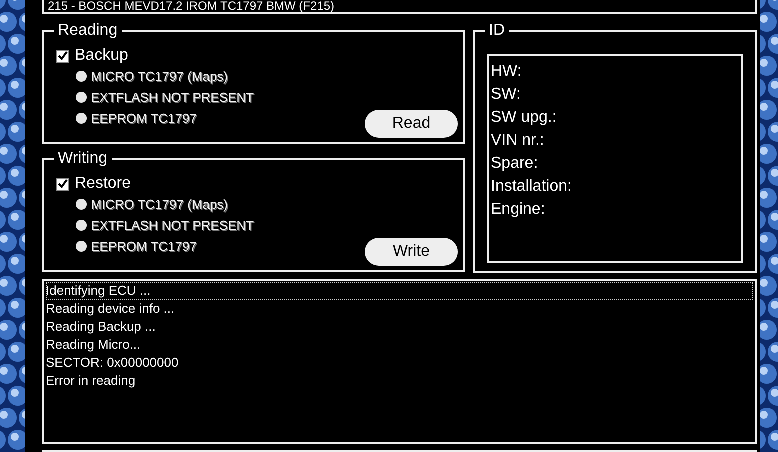 The image size is (778, 452). Describe the element at coordinates (411, 252) in the screenshot. I see `write-button: Write` at that location.